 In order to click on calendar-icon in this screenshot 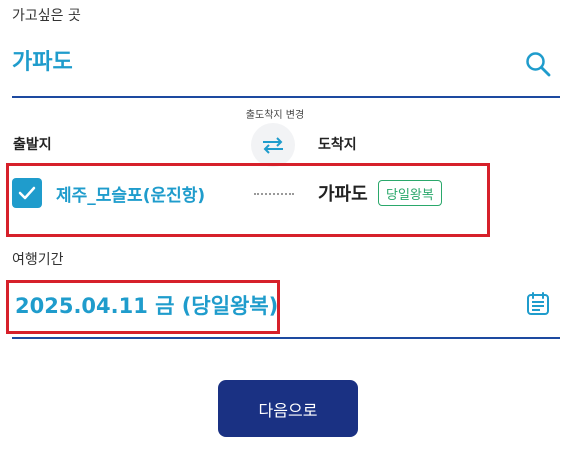, I will do `click(538, 304)`.